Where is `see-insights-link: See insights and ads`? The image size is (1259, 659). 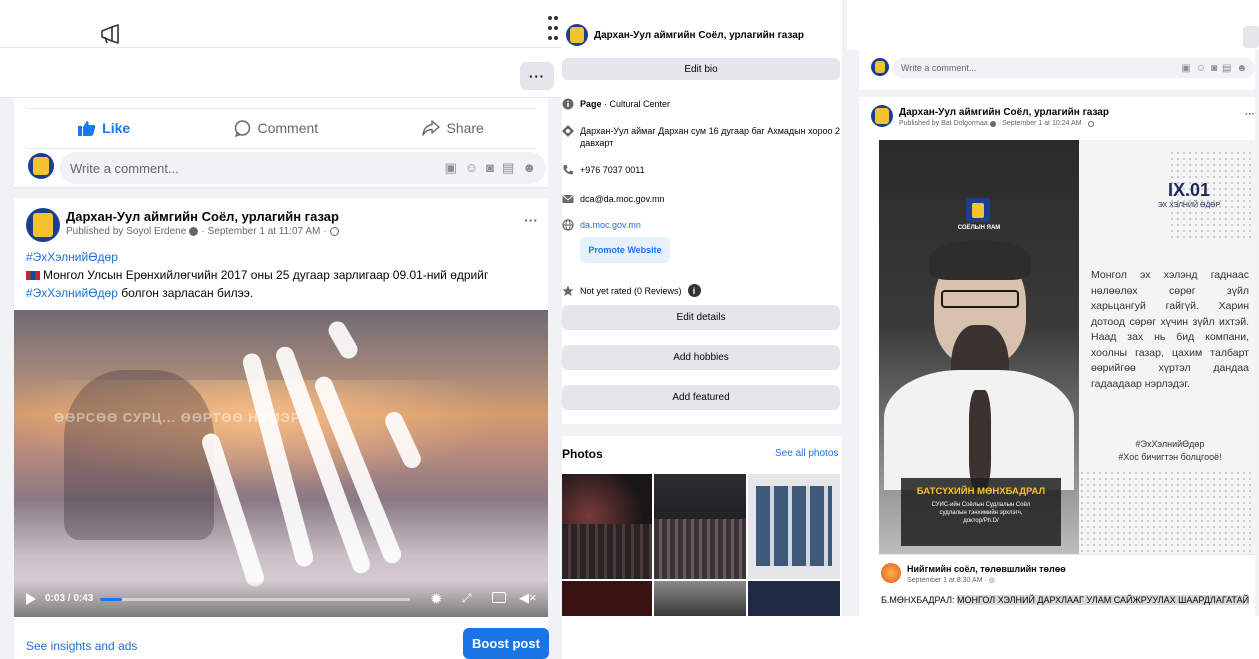 see-insights-link: See insights and ads is located at coordinates (81, 646).